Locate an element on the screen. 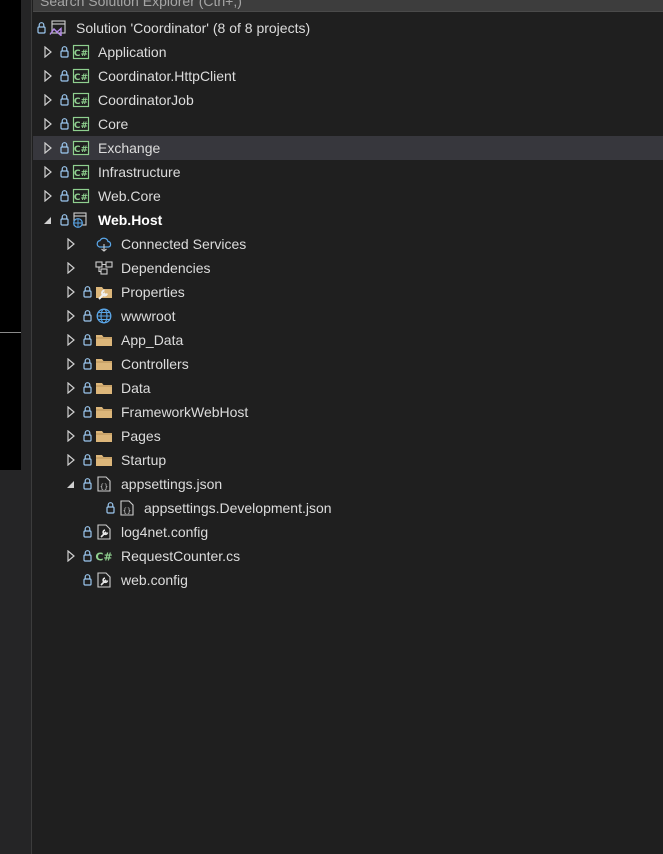  tree-row-web-config: web.config is located at coordinates (348, 580).